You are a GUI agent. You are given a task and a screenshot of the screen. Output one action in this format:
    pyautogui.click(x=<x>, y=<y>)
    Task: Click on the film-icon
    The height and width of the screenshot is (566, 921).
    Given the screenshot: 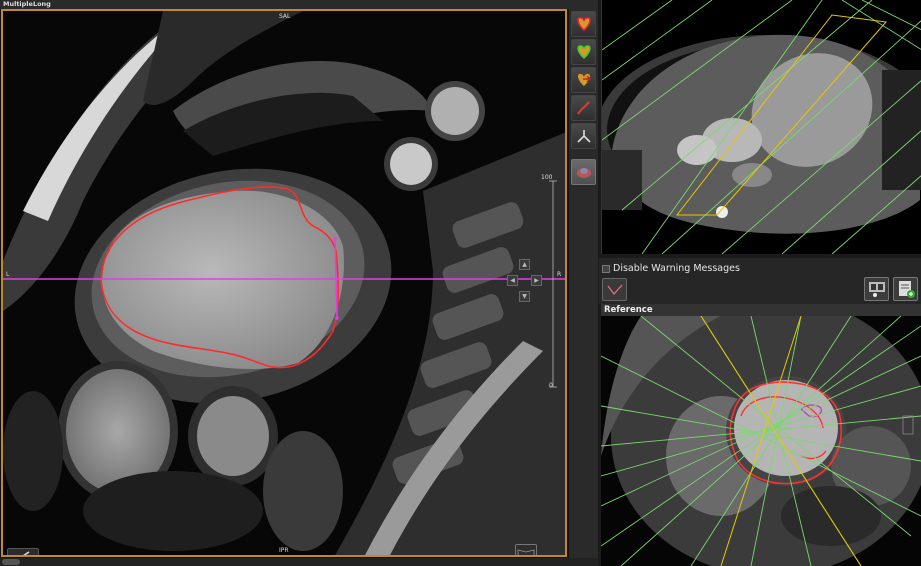 What is the action you would take?
    pyautogui.click(x=876, y=289)
    